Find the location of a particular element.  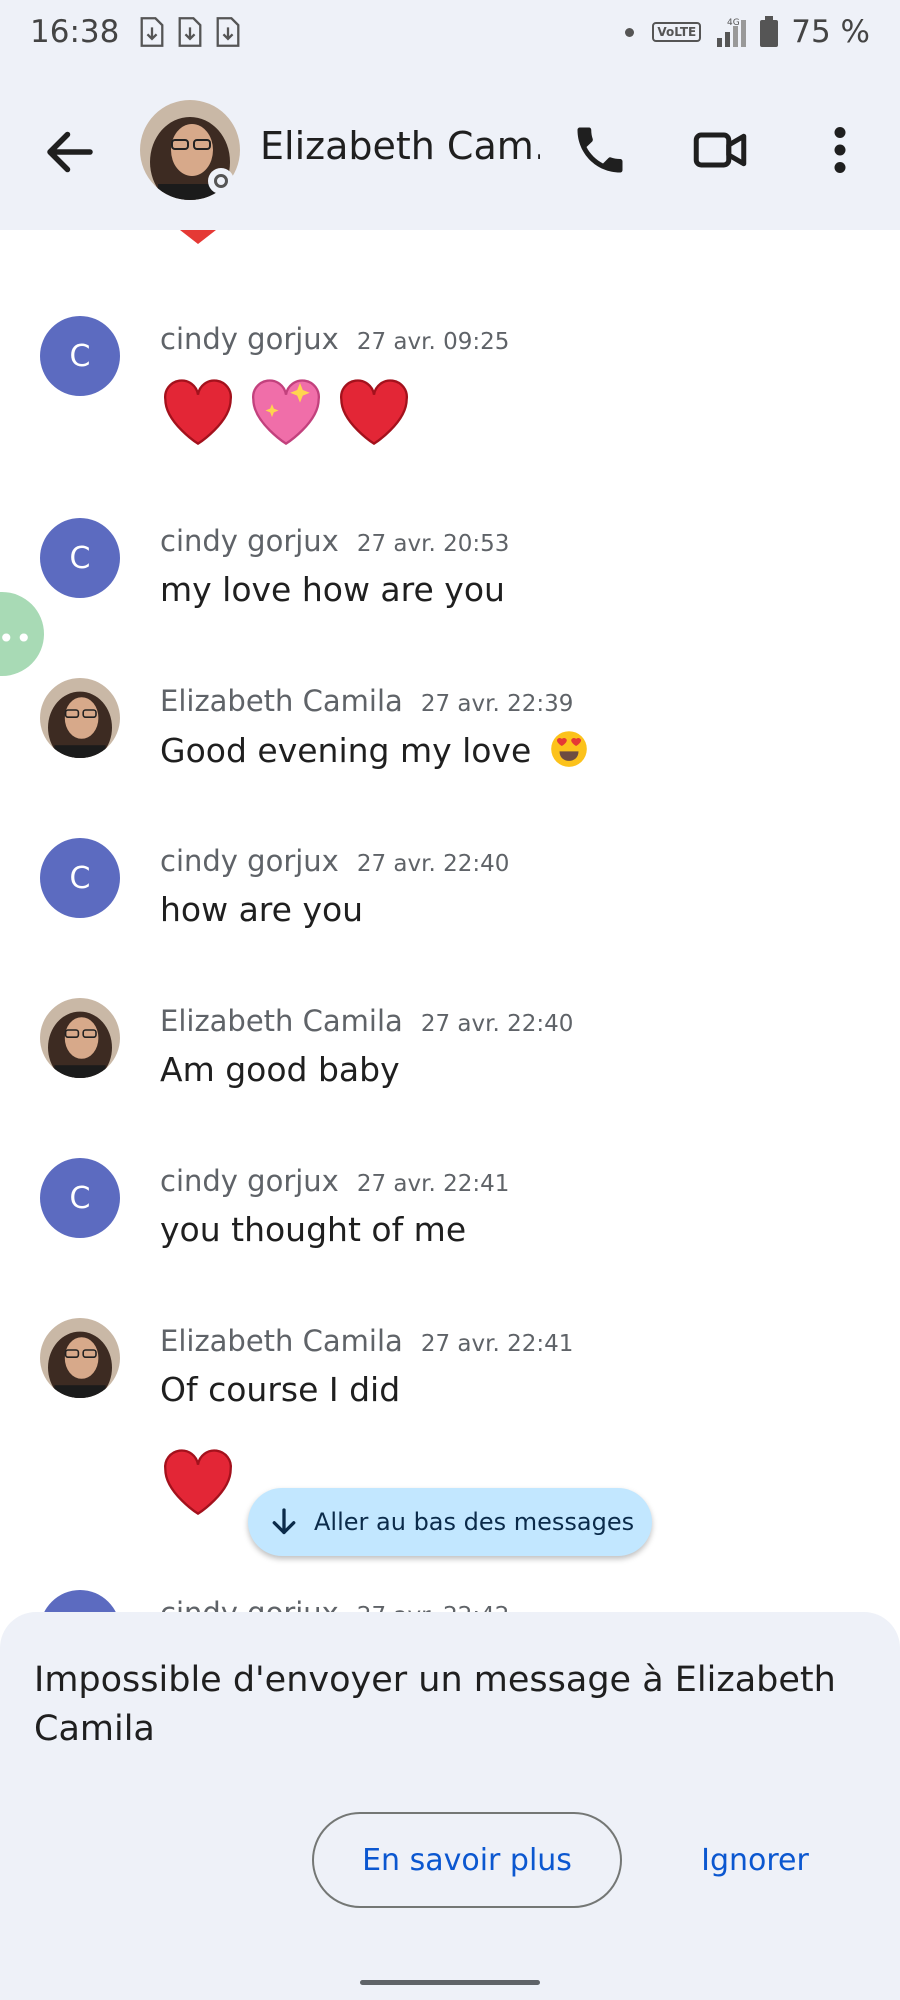

more-options-icon is located at coordinates (840, 150).